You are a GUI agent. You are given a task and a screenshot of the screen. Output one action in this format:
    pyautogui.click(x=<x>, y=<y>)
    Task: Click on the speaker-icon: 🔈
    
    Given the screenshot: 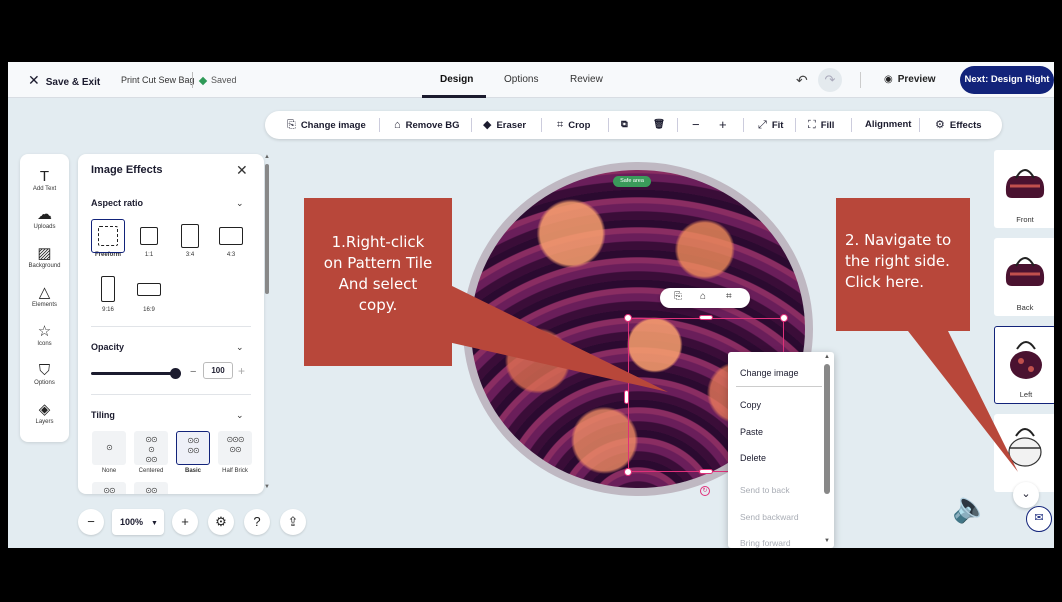 What is the action you would take?
    pyautogui.click(x=970, y=507)
    